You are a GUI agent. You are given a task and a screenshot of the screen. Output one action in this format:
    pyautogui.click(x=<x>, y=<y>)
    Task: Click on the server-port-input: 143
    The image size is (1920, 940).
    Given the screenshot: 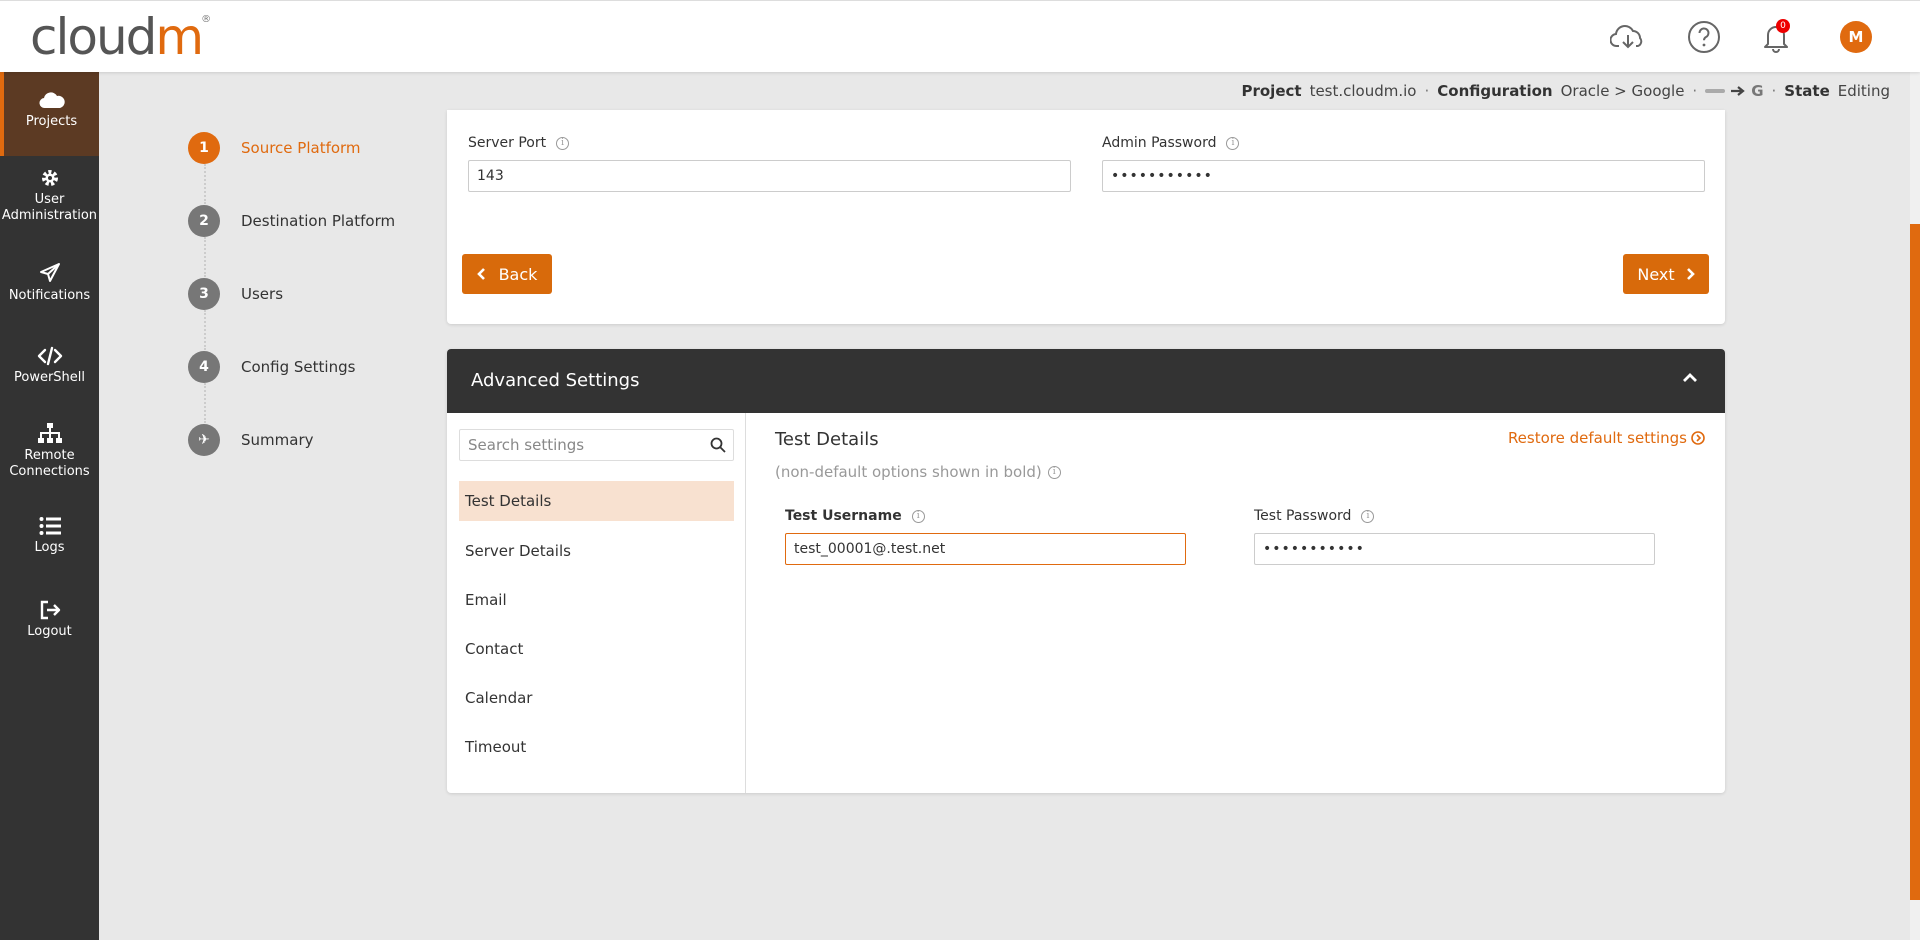 What is the action you would take?
    pyautogui.click(x=769, y=176)
    